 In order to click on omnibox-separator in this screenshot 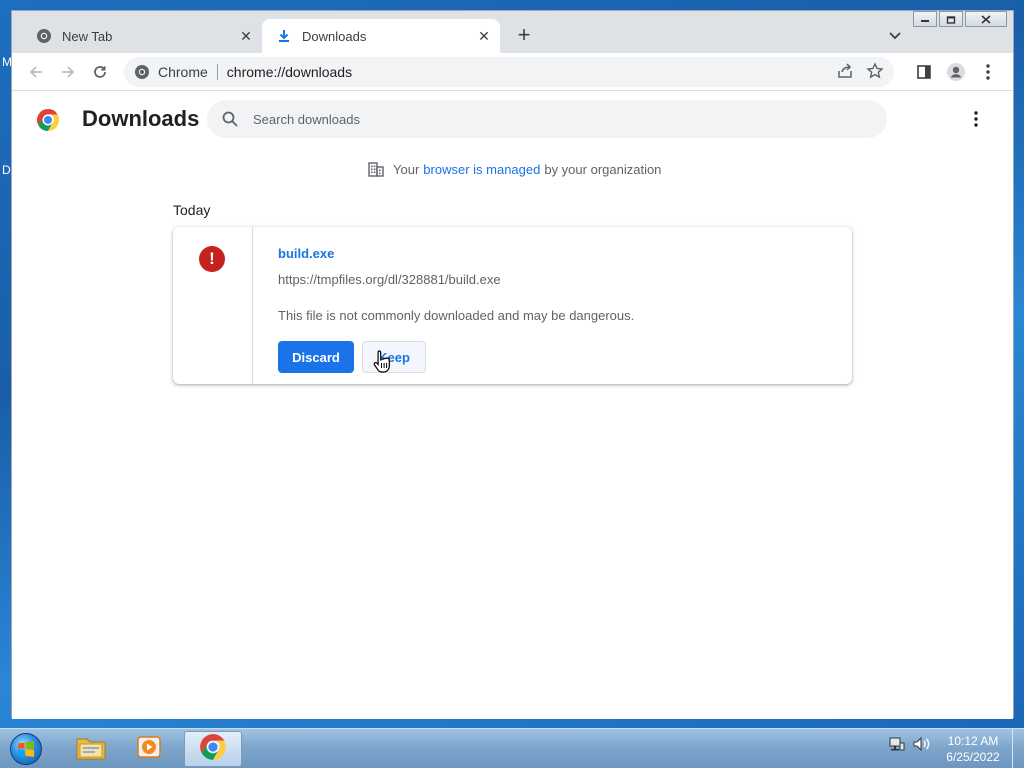, I will do `click(217, 72)`.